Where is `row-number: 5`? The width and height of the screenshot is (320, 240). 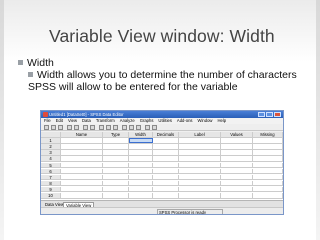
row-number: 5 is located at coordinates (51, 165).